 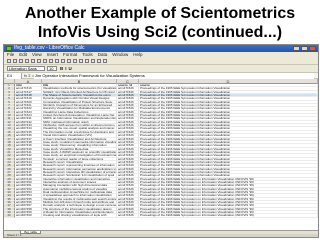 What do you see at coordinates (61, 68) in the screenshot?
I see `bold-button: B` at bounding box center [61, 68].